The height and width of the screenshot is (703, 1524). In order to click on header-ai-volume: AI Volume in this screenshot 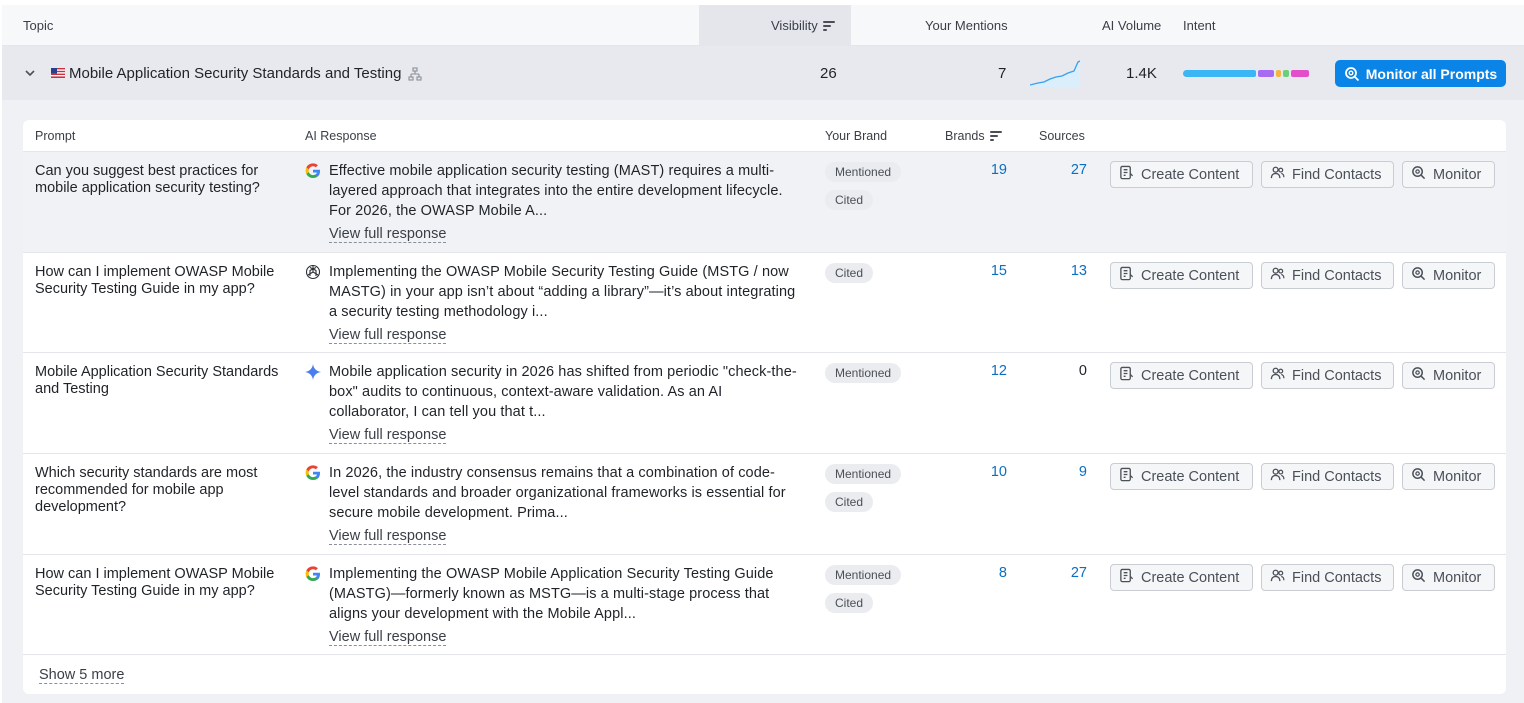, I will do `click(1131, 25)`.